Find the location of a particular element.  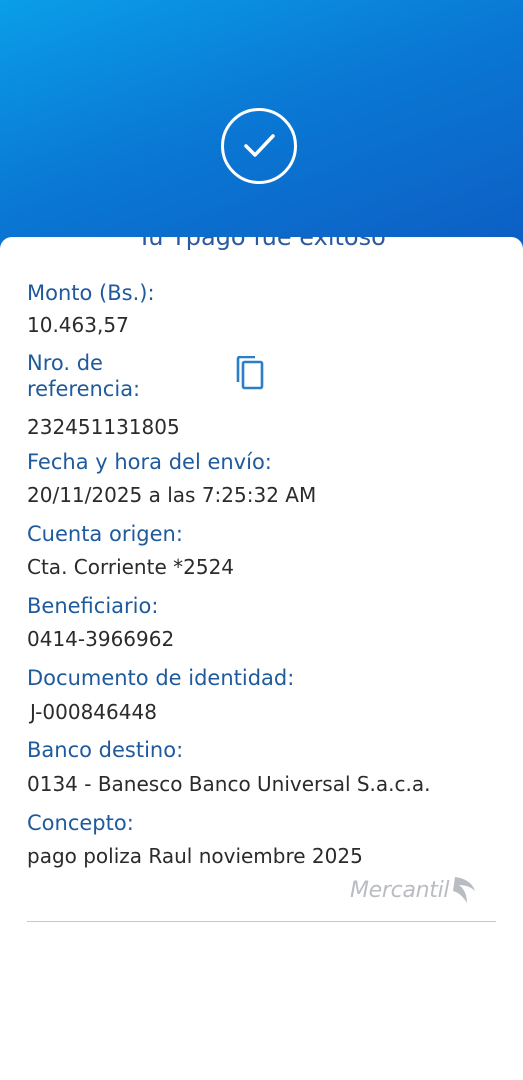

amount-label: Monto (Bs.): is located at coordinates (91, 293).